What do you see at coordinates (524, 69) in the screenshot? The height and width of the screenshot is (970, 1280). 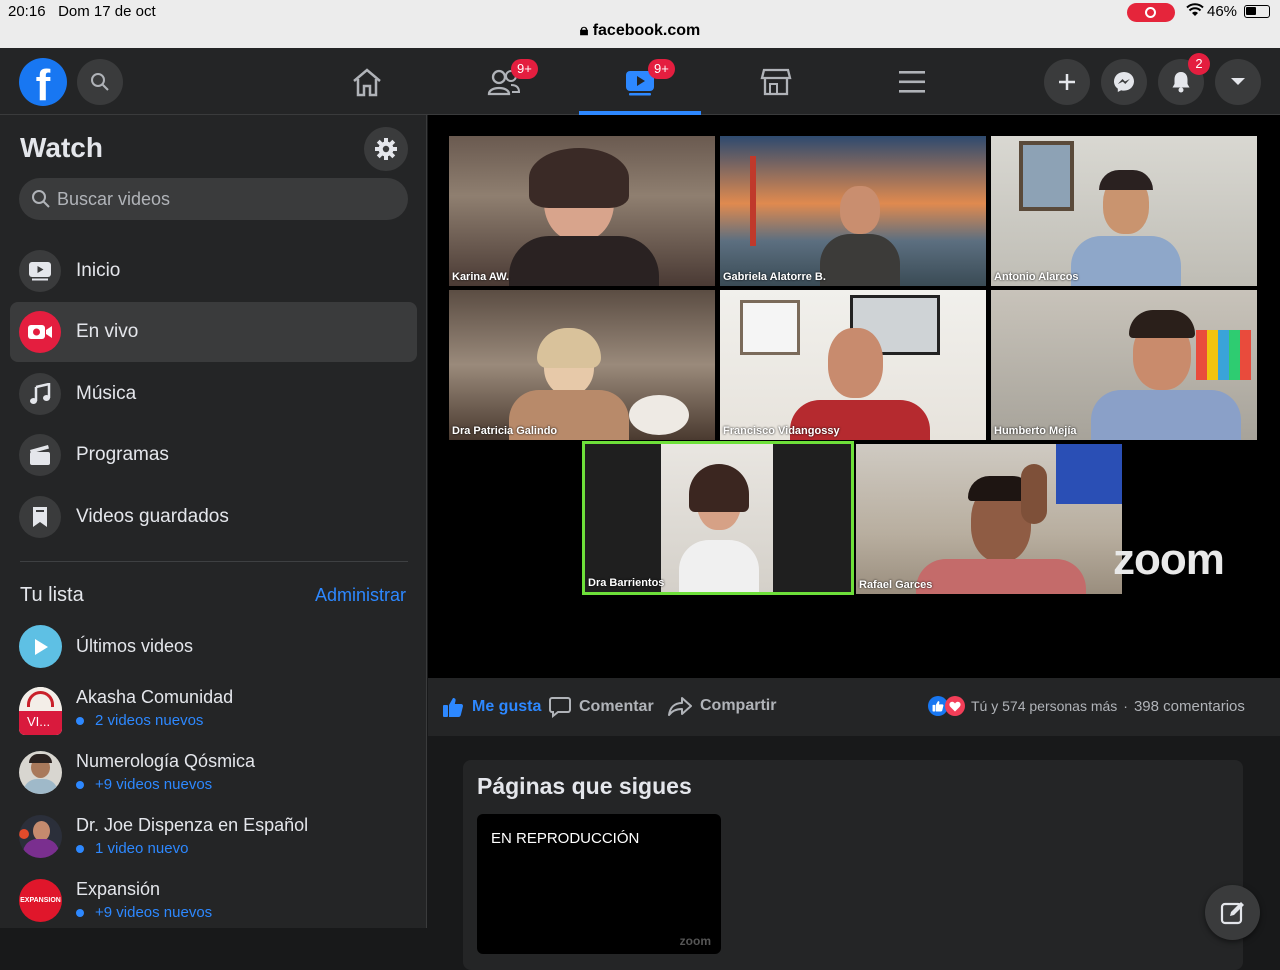 I see `friends-badge: 9+` at bounding box center [524, 69].